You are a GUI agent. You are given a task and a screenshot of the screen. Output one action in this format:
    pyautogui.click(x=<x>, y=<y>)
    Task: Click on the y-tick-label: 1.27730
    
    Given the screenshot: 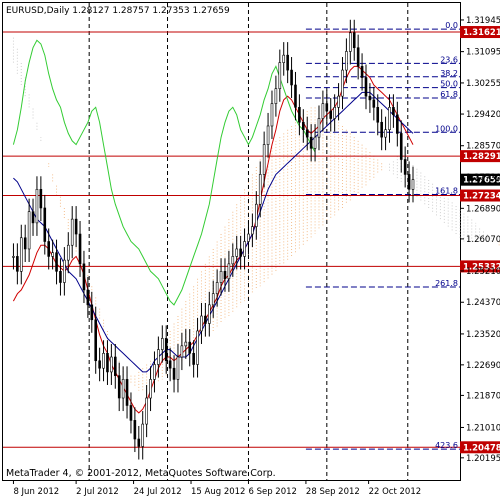 What is the action you would take?
    pyautogui.click(x=483, y=178)
    